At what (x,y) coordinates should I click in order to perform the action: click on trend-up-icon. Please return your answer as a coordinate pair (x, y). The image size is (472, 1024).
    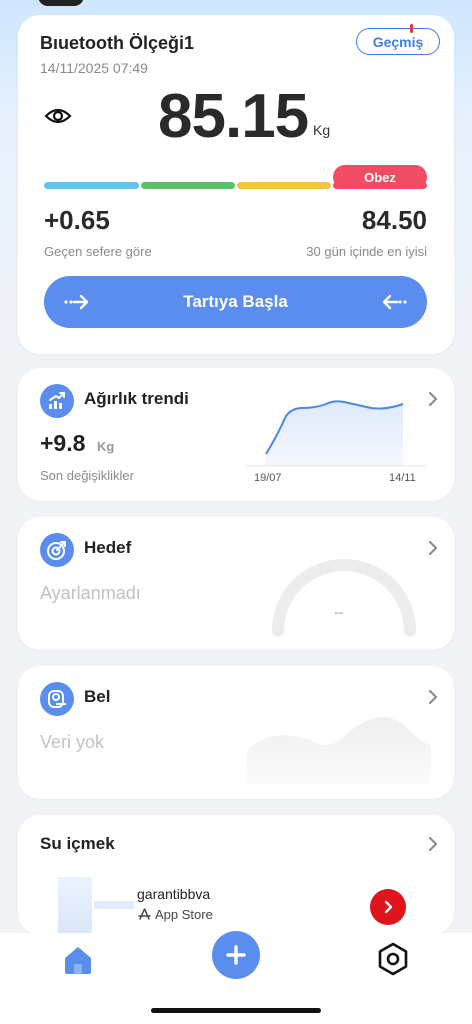
    Looking at the image, I should click on (57, 400).